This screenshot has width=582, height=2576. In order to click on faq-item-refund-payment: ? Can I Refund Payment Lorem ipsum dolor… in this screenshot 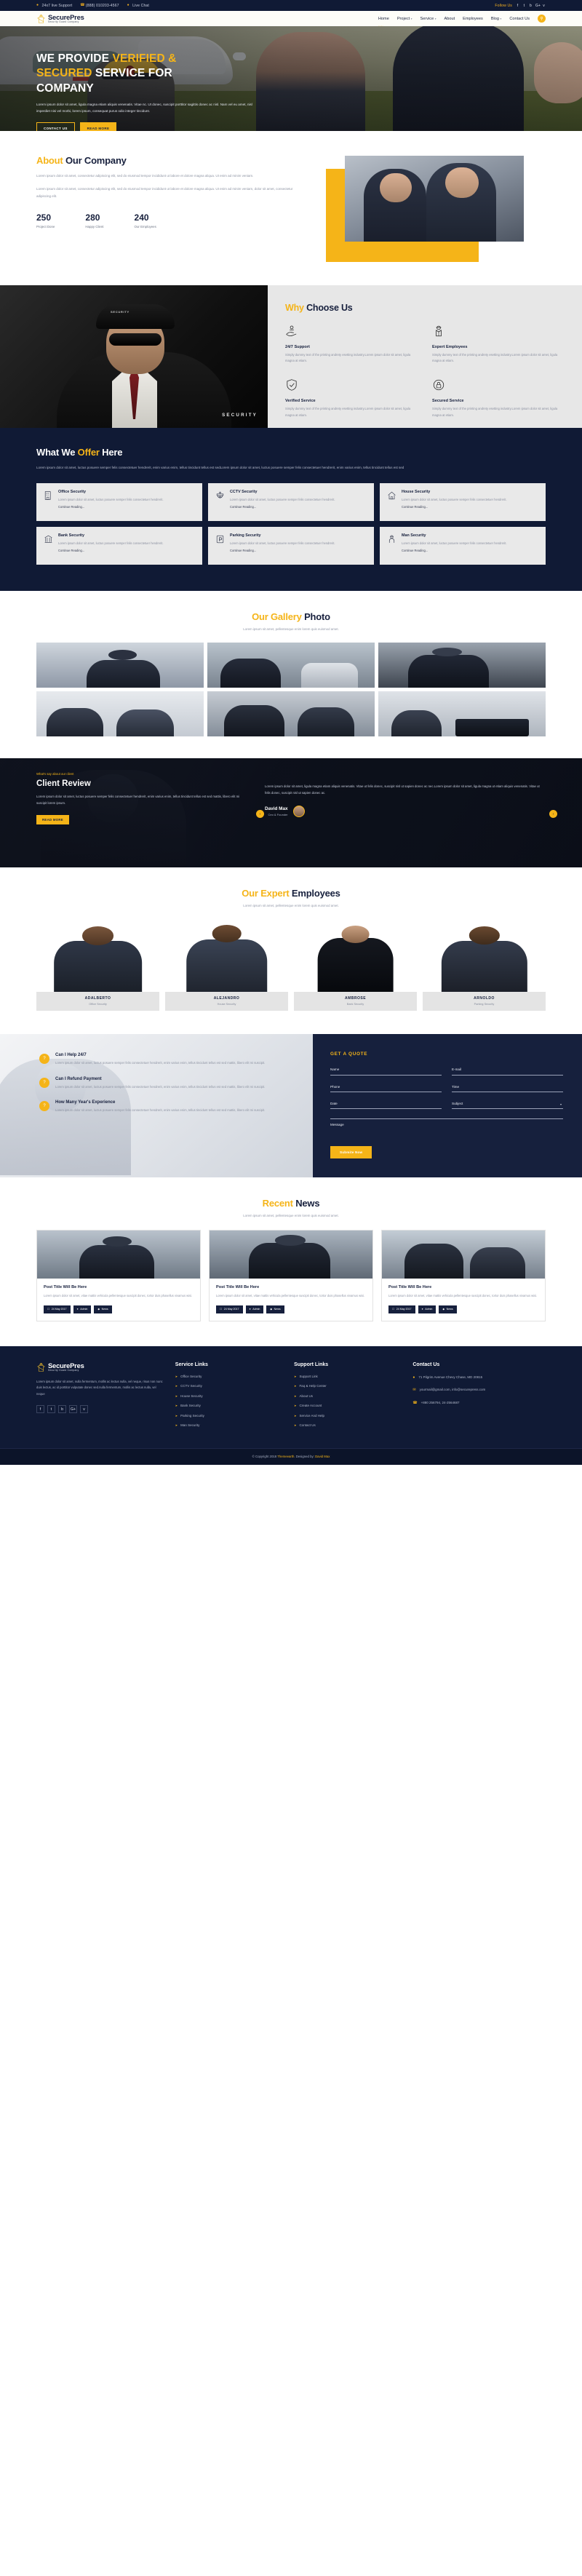, I will do `click(167, 1083)`.